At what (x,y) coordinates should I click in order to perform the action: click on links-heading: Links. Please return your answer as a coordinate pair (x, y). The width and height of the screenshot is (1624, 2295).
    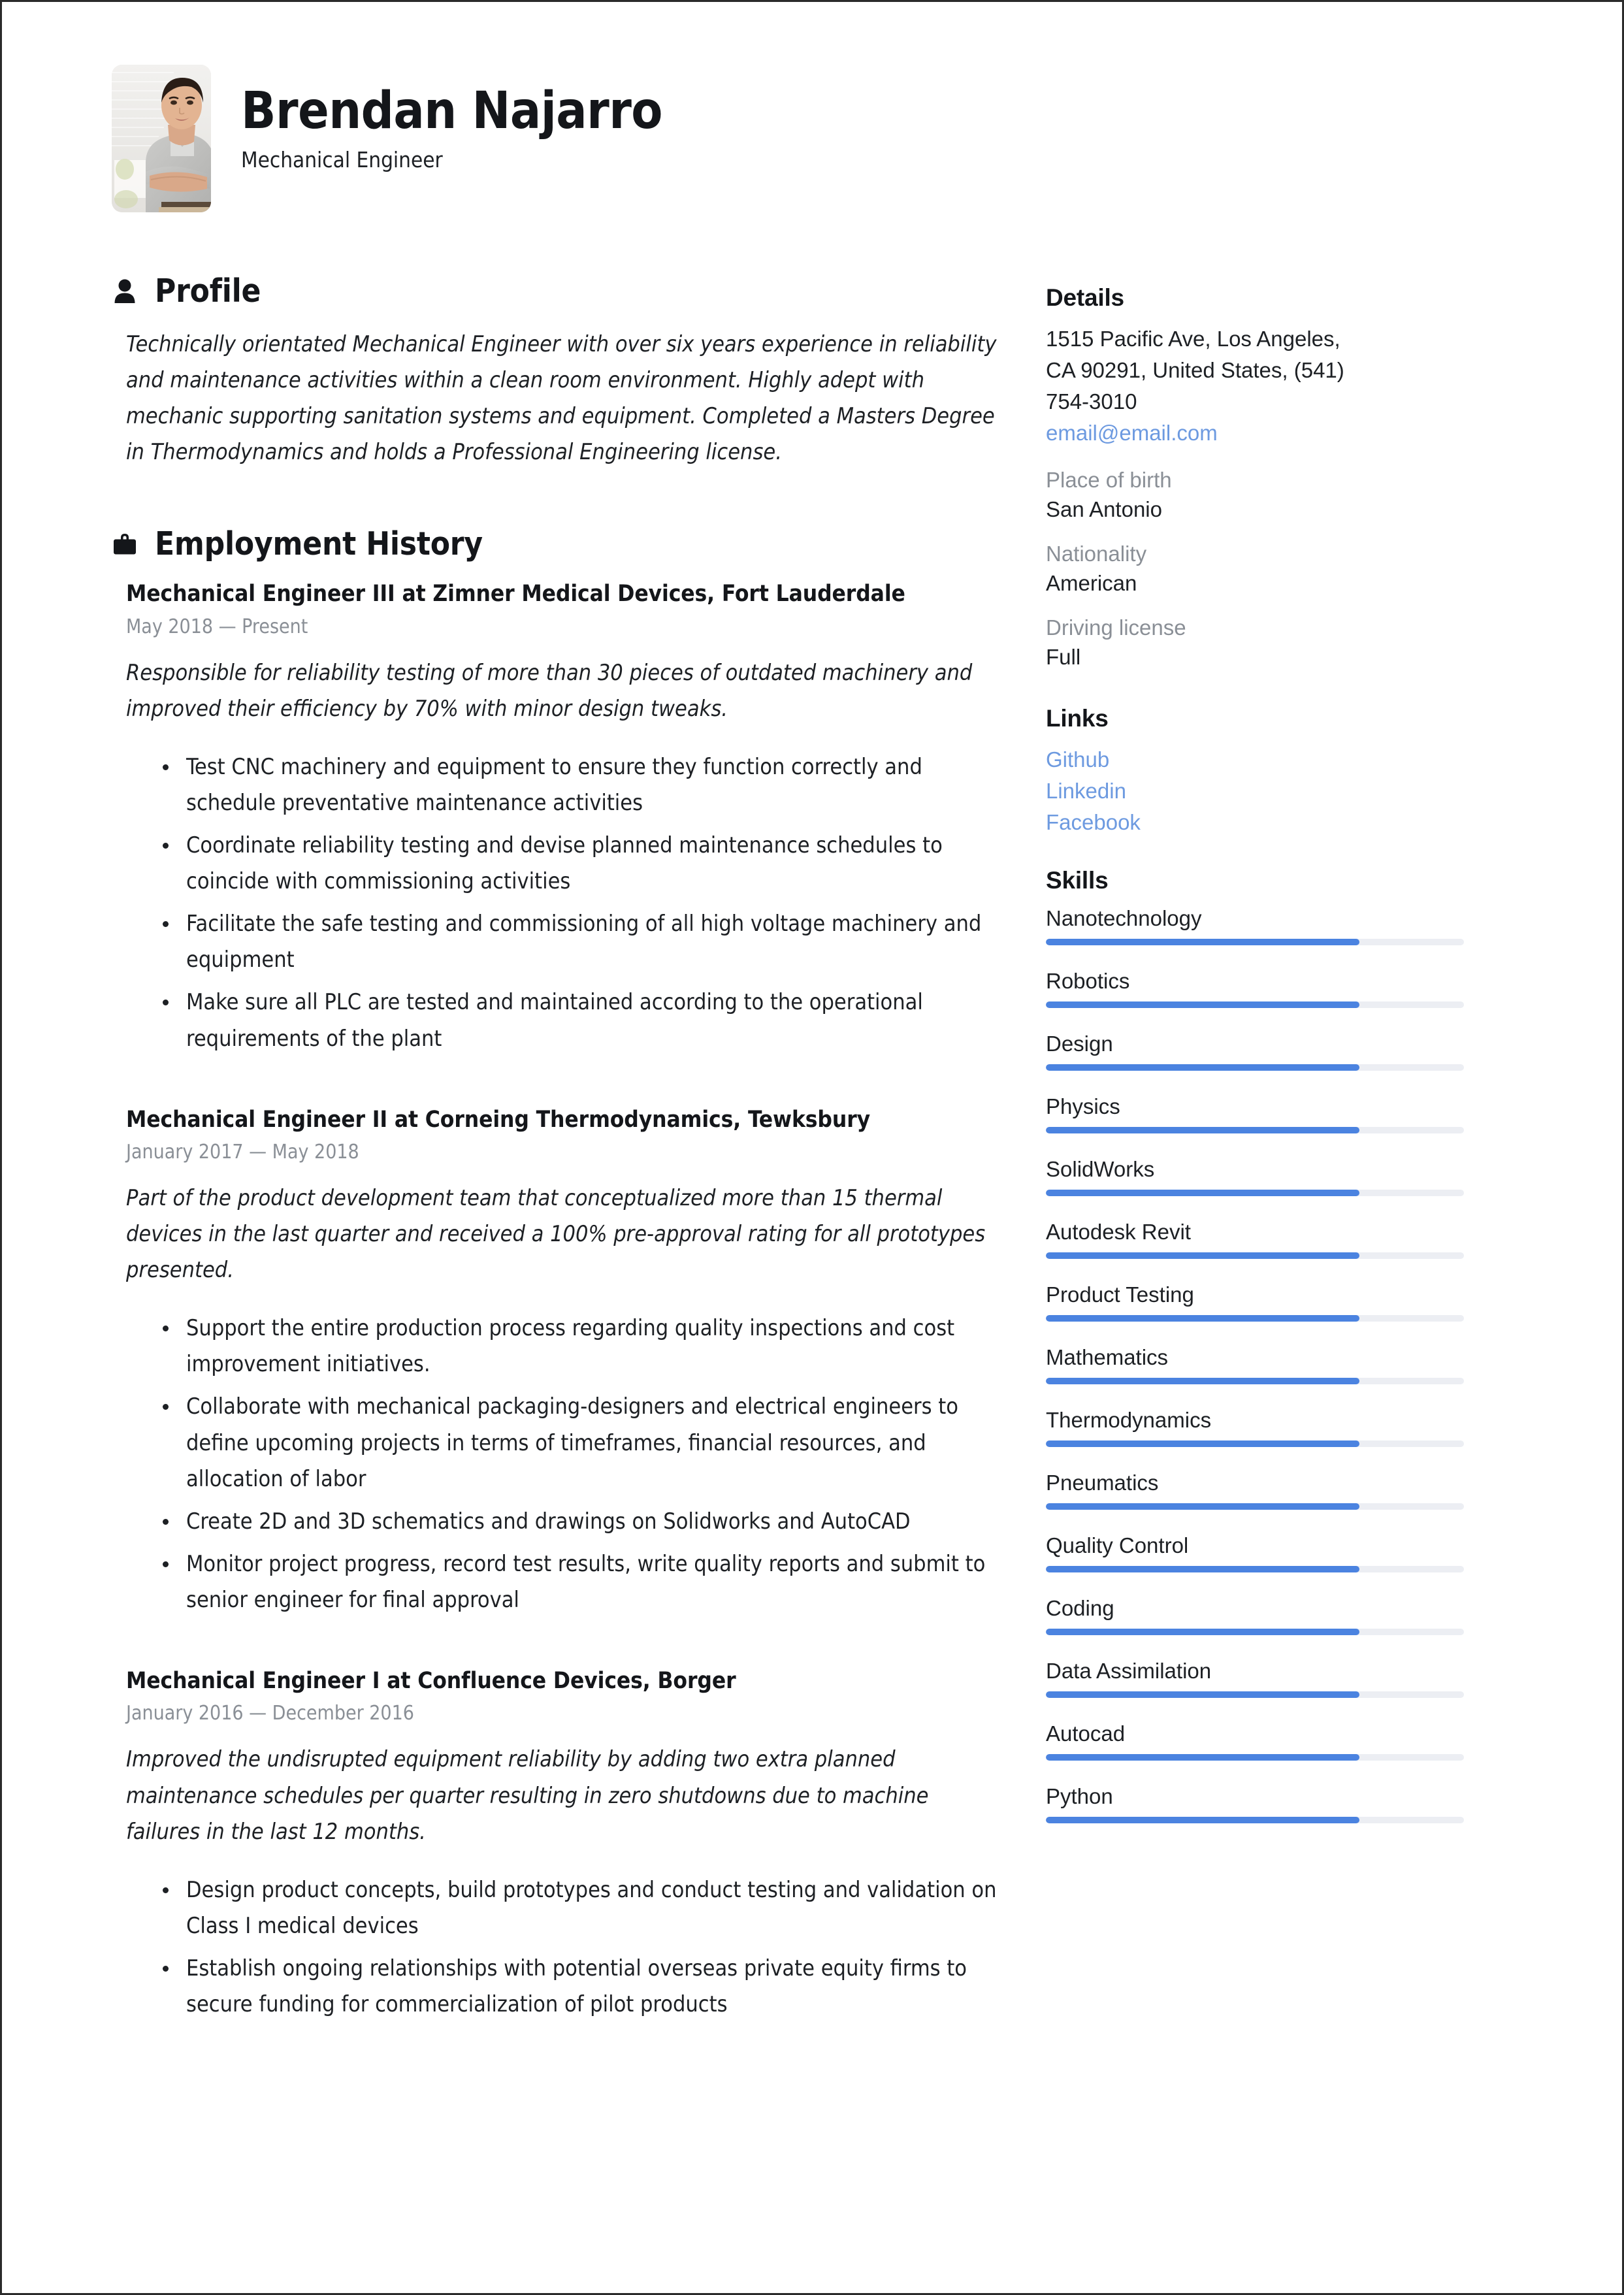
    Looking at the image, I should click on (1077, 718).